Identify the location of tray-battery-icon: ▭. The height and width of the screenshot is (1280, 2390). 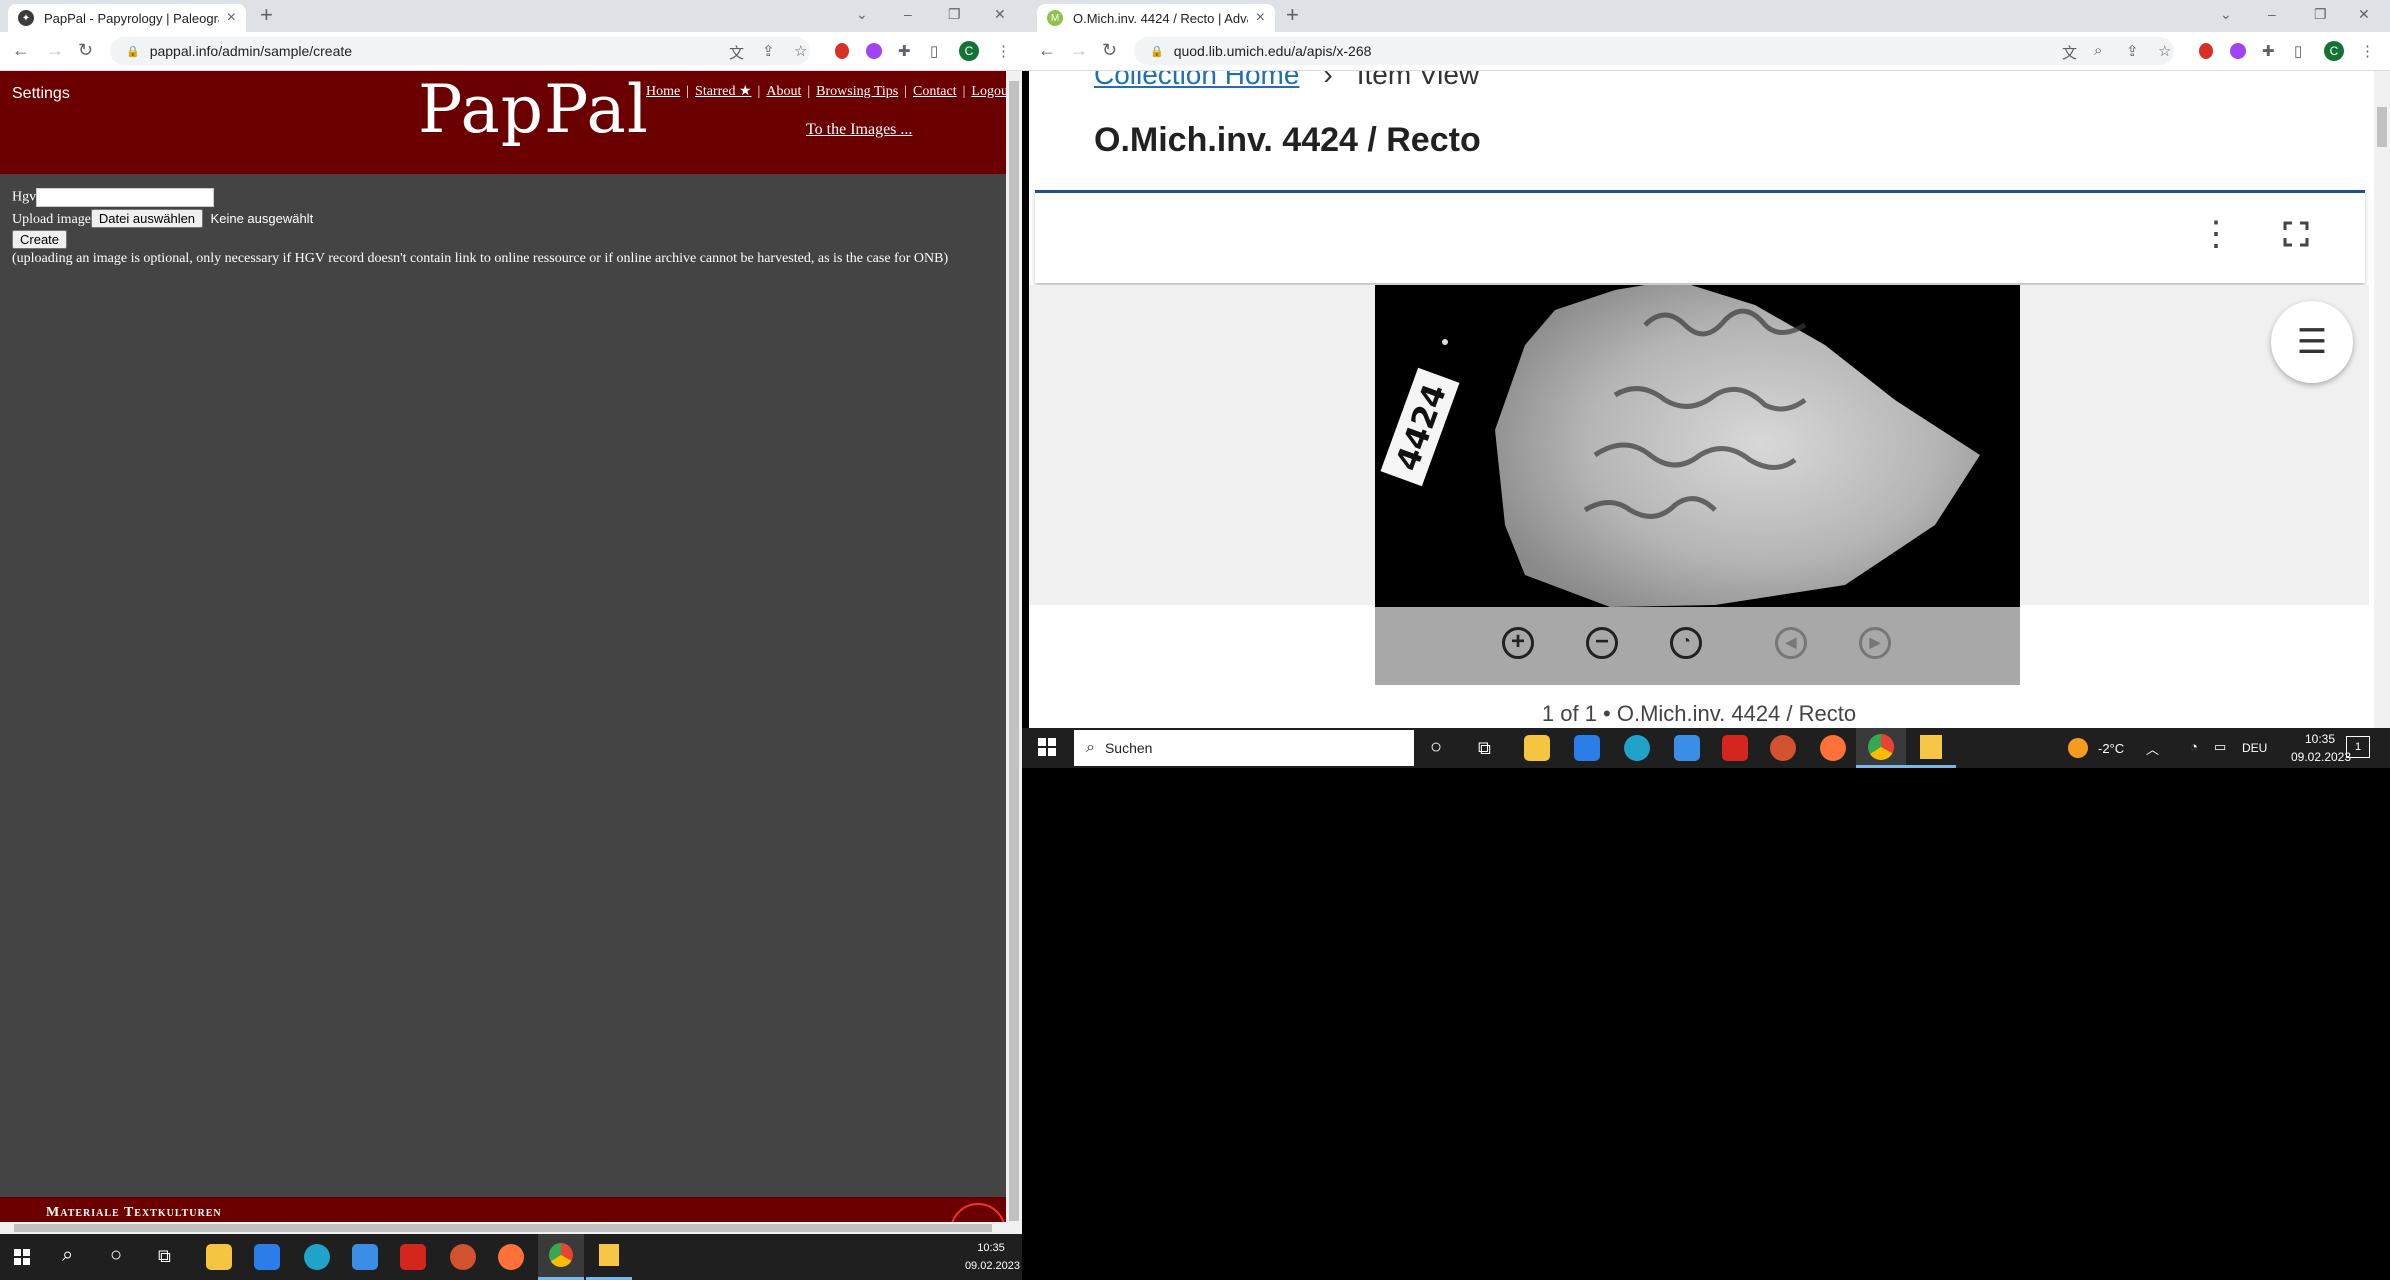
(2220, 747).